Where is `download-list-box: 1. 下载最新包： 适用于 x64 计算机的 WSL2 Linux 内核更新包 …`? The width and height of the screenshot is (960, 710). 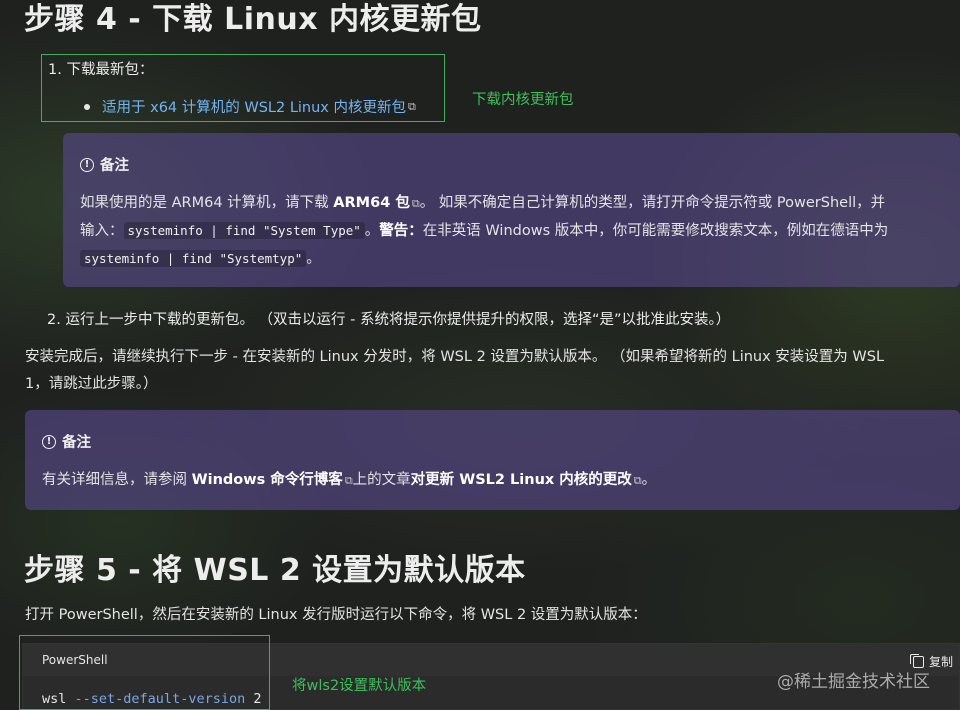 download-list-box: 1. 下载最新包： 适用于 x64 计算机的 WSL2 Linux 内核更新包 … is located at coordinates (243, 88).